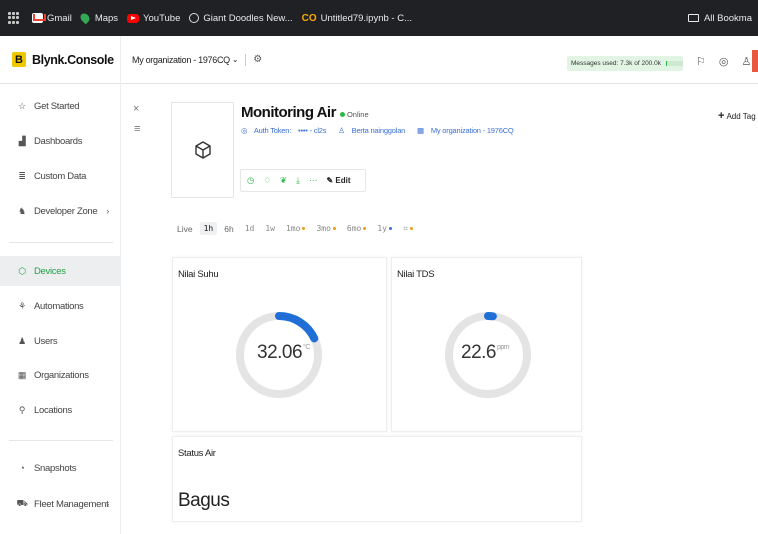 This screenshot has width=758, height=534. What do you see at coordinates (194, 18) in the screenshot?
I see `globe-icon` at bounding box center [194, 18].